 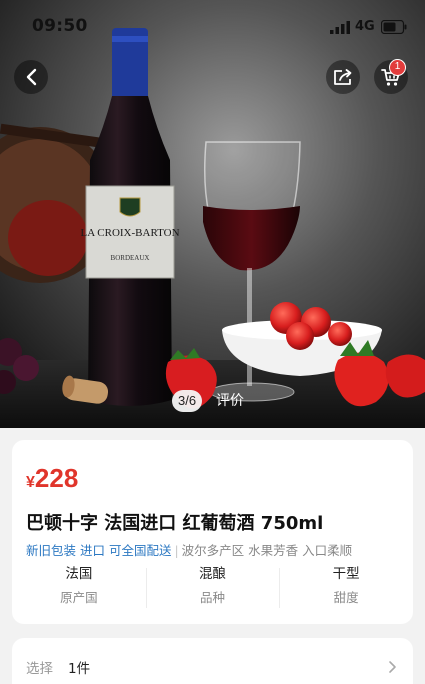 I want to click on spec-label: 品种, so click(x=213, y=597).